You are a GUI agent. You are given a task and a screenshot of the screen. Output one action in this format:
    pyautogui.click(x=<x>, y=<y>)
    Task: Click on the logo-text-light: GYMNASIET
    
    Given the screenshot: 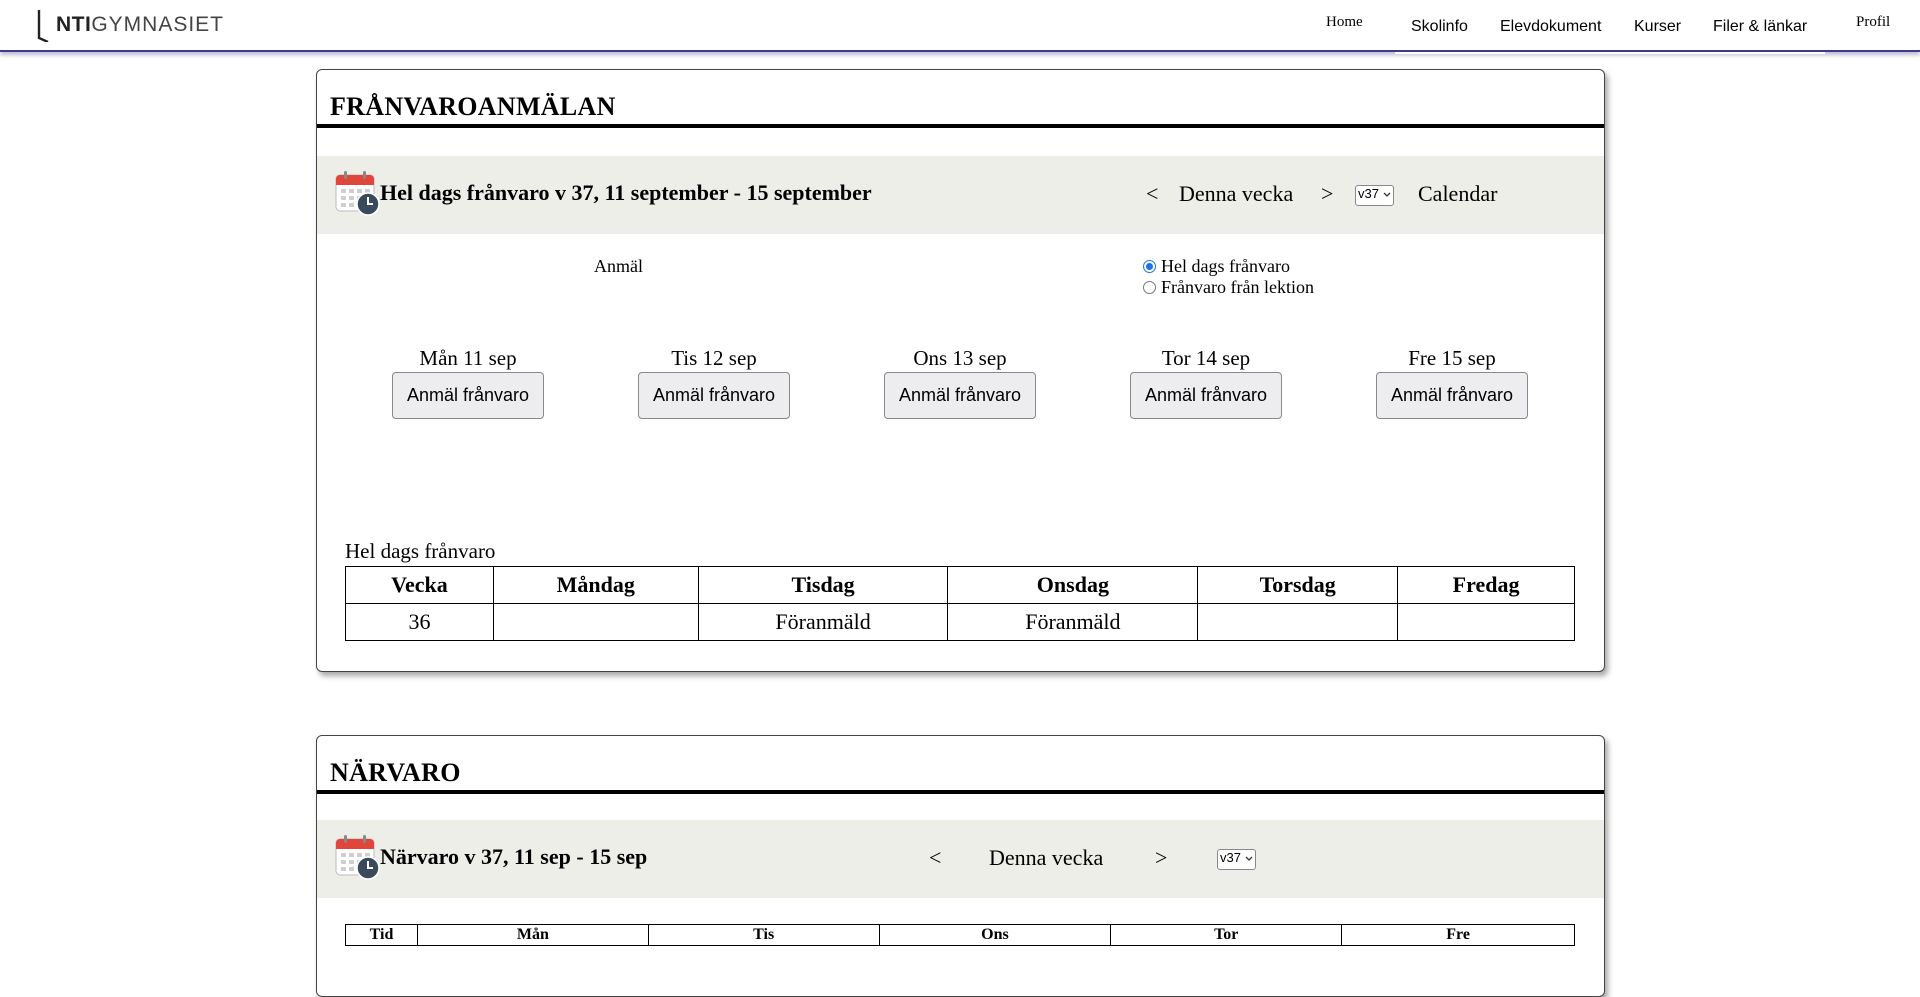 What is the action you would take?
    pyautogui.click(x=158, y=24)
    